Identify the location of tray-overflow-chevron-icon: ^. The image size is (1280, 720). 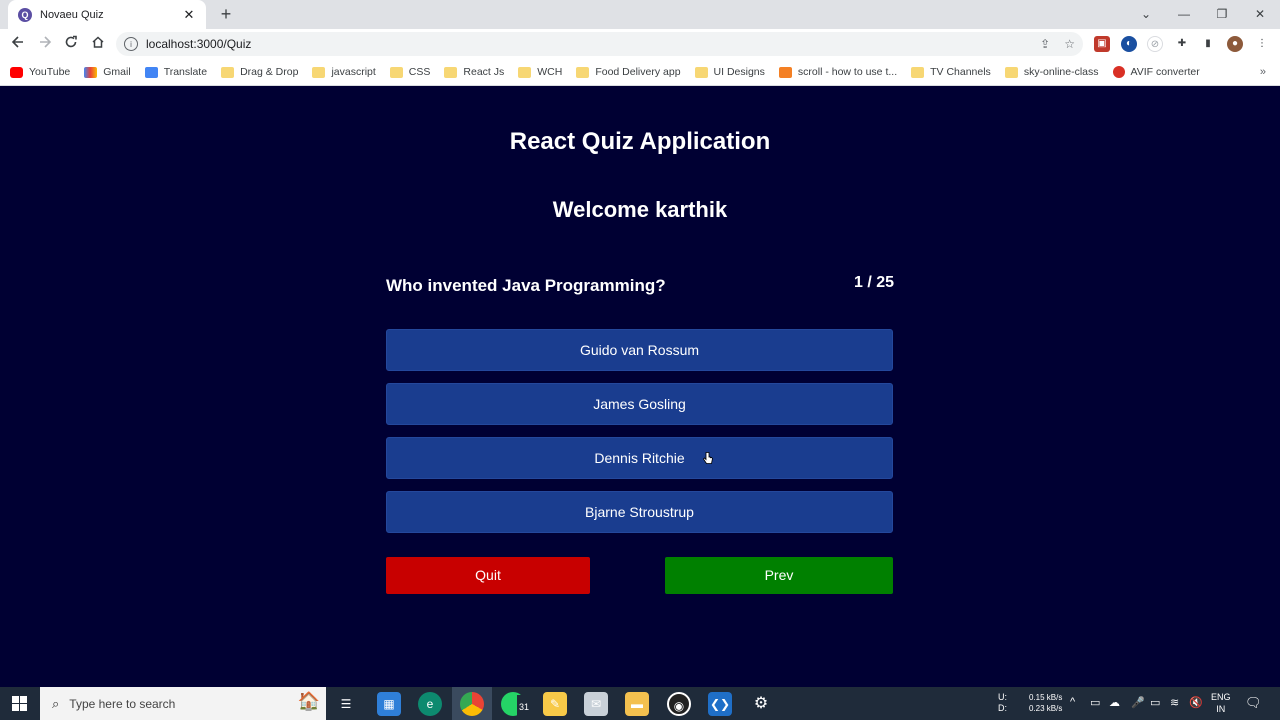
(1072, 708).